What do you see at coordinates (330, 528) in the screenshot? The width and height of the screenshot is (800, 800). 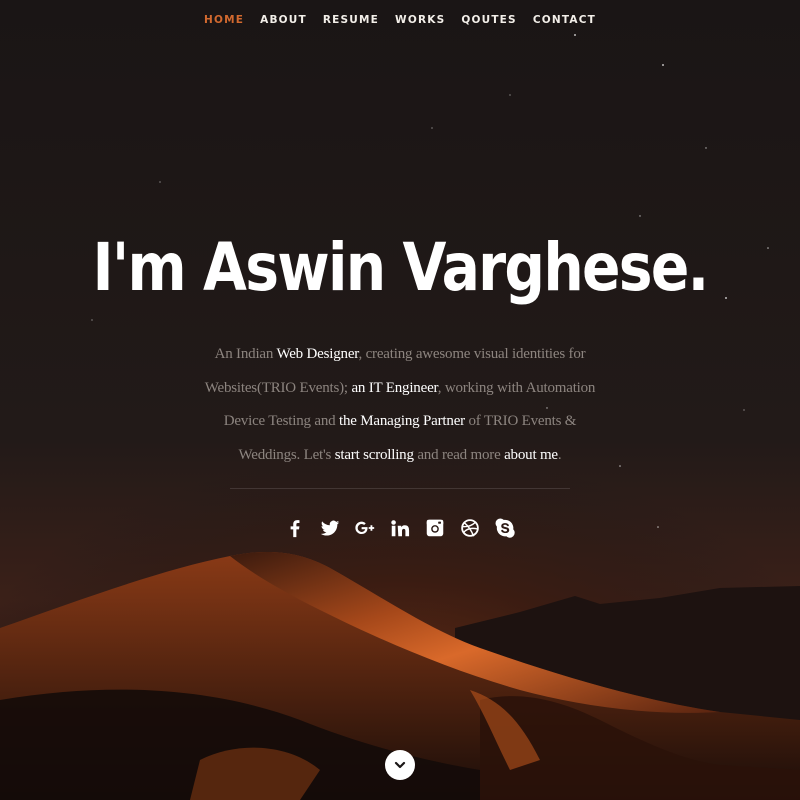 I see `twitter-icon` at bounding box center [330, 528].